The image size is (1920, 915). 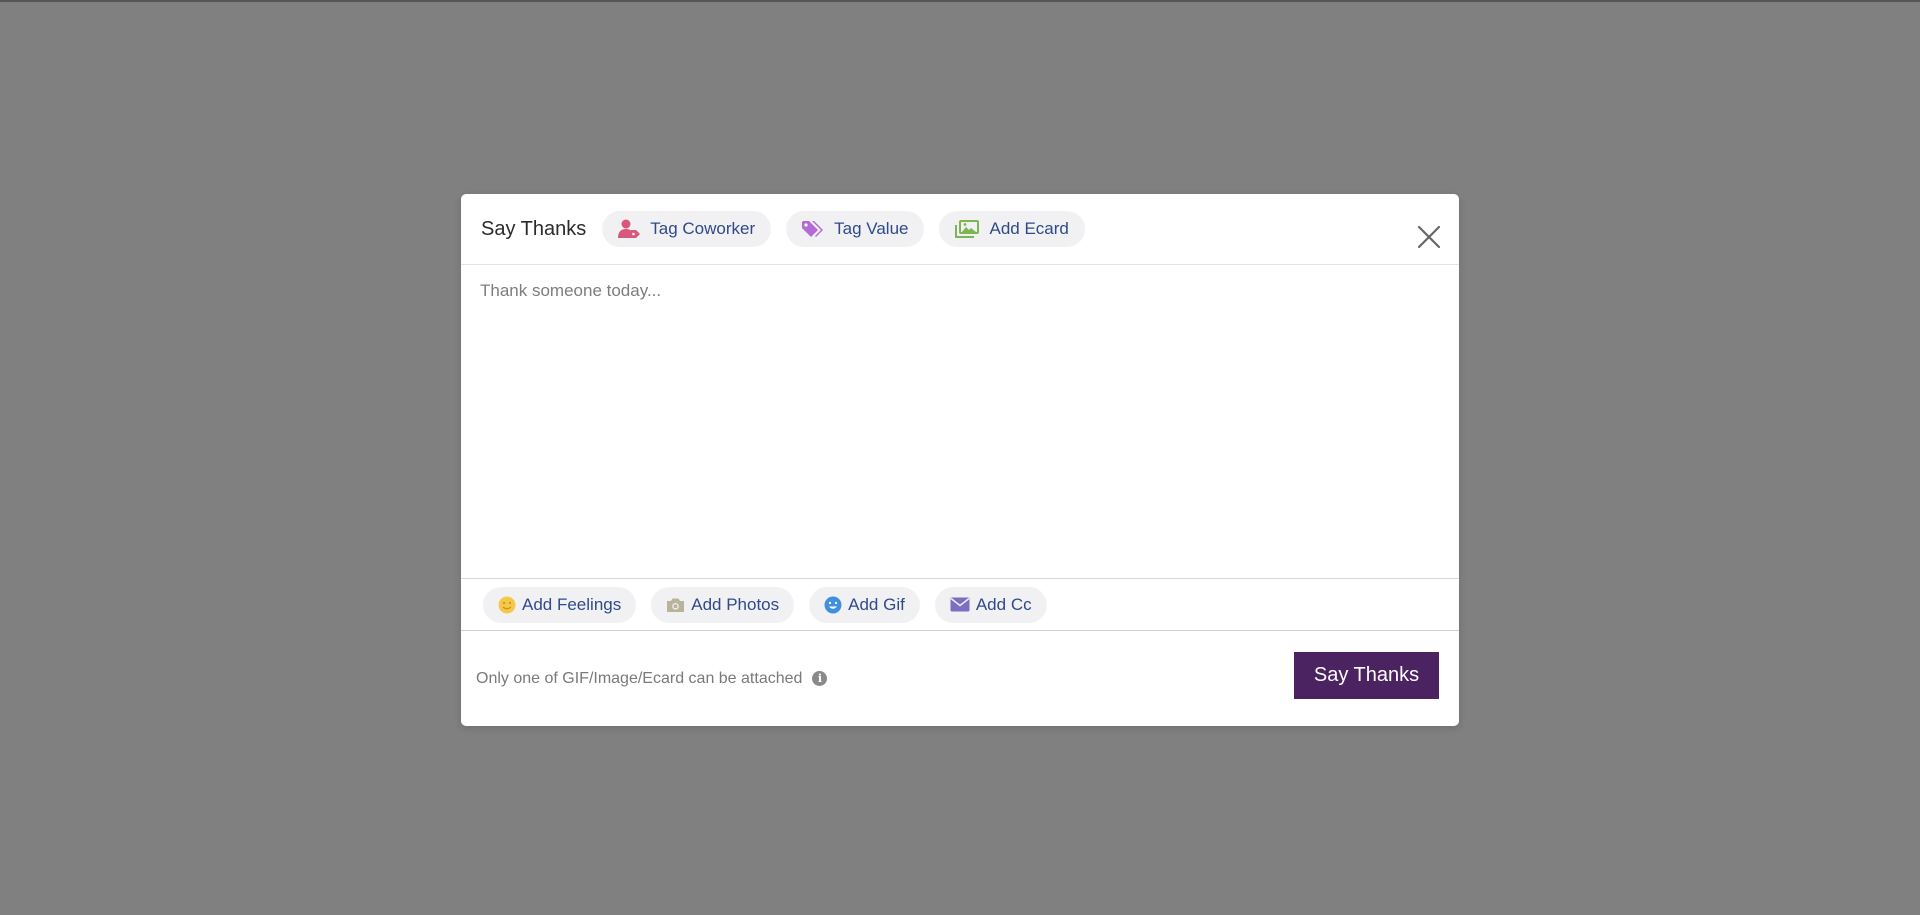 I want to click on images-icon, so click(x=967, y=229).